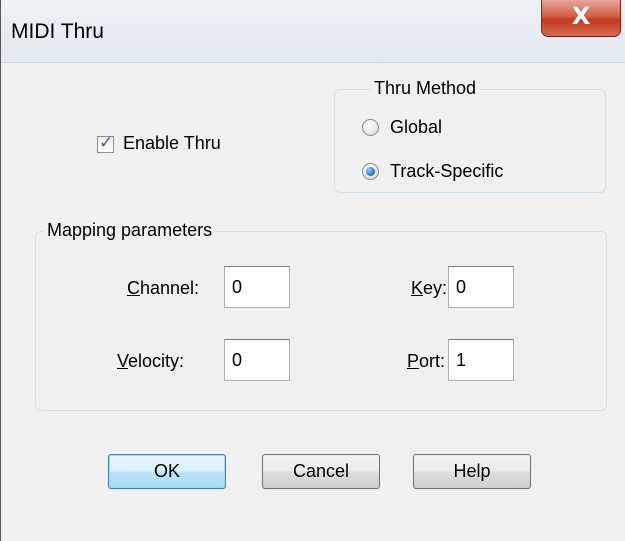  What do you see at coordinates (481, 360) in the screenshot?
I see `port-input: 1` at bounding box center [481, 360].